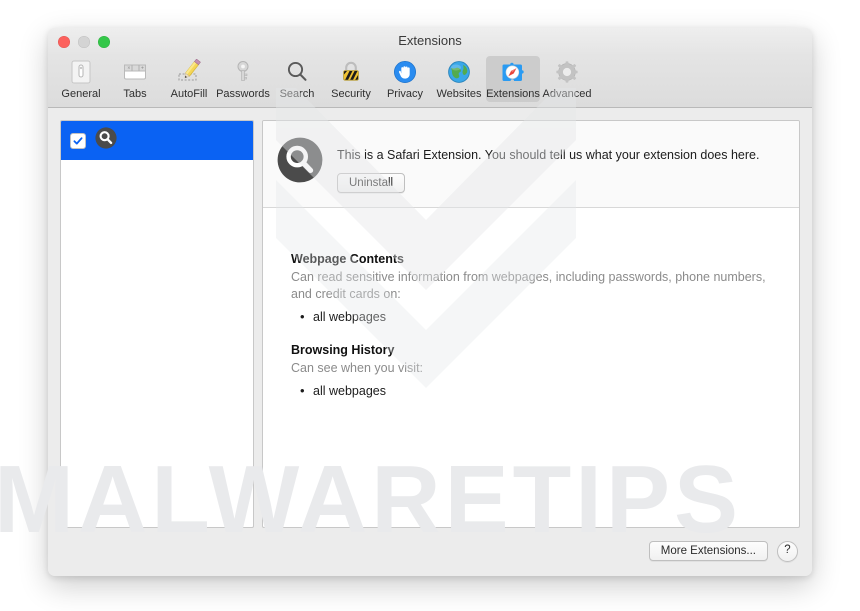 This screenshot has height=611, width=860. Describe the element at coordinates (405, 94) in the screenshot. I see `toolbar-label: Privacy` at that location.